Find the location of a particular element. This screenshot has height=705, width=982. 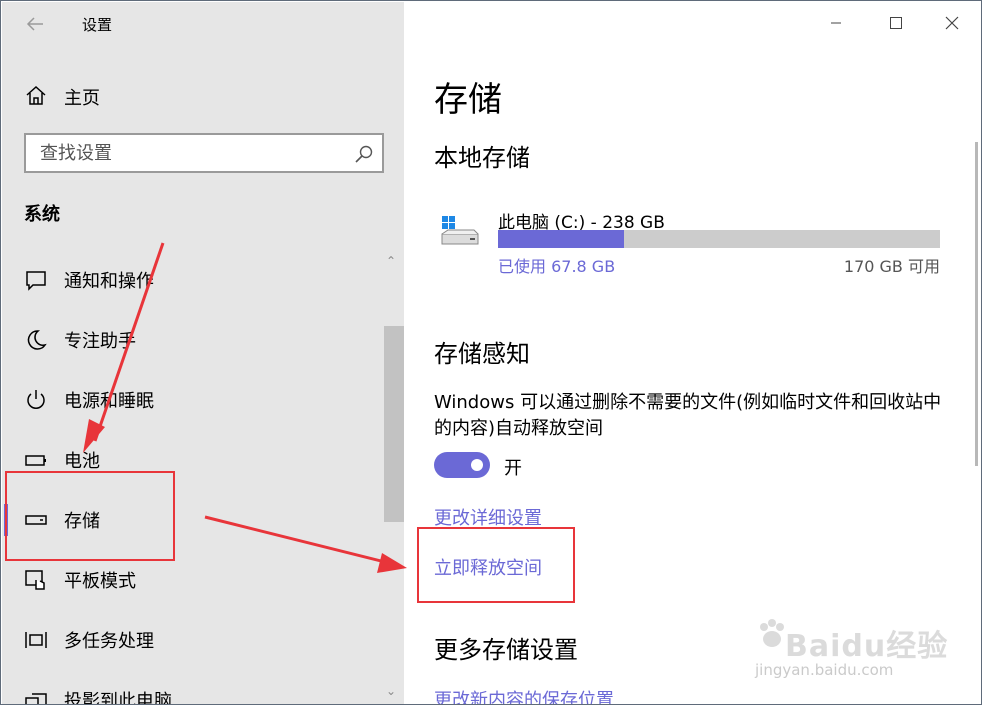

back-button is located at coordinates (35, 24).